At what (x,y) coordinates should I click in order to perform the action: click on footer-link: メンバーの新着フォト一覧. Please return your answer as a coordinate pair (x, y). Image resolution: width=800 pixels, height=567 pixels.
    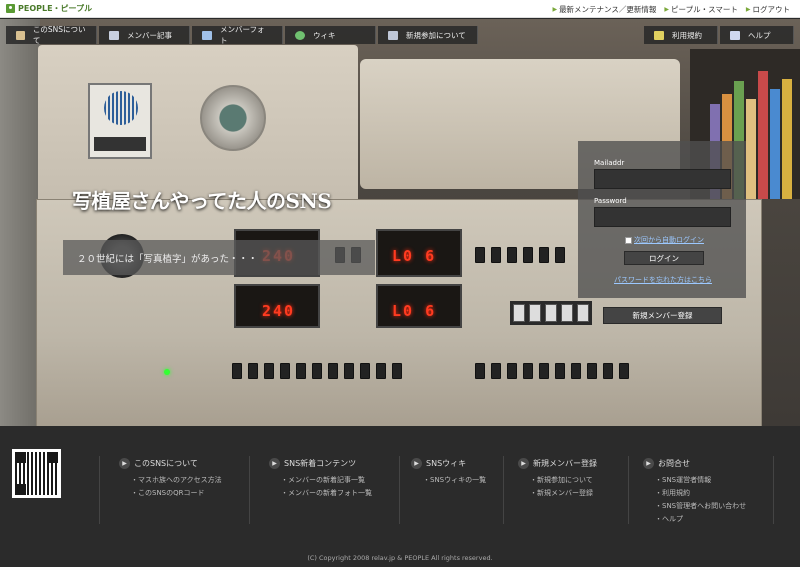
    Looking at the image, I should click on (326, 493).